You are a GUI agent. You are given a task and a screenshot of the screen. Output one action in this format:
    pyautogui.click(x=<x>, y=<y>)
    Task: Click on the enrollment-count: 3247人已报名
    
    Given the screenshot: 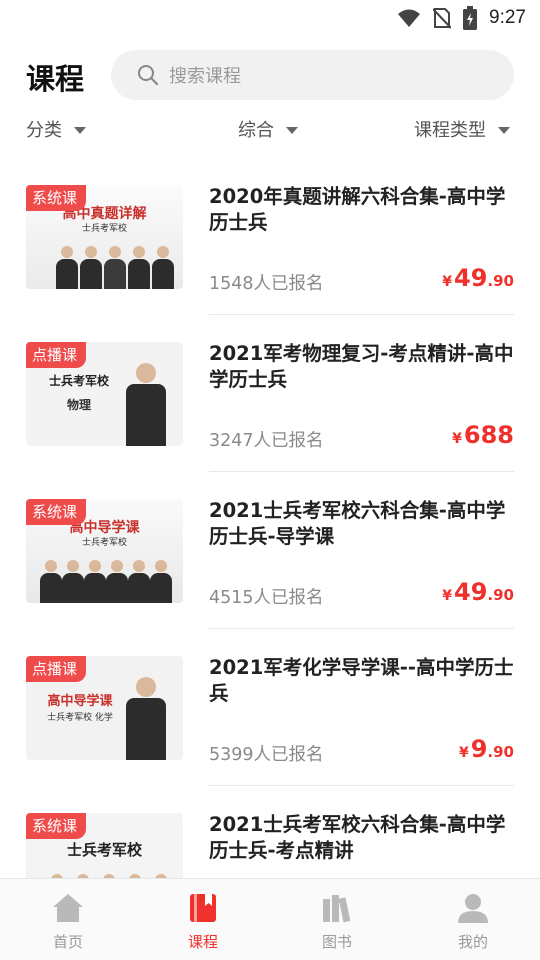 What is the action you would take?
    pyautogui.click(x=266, y=441)
    